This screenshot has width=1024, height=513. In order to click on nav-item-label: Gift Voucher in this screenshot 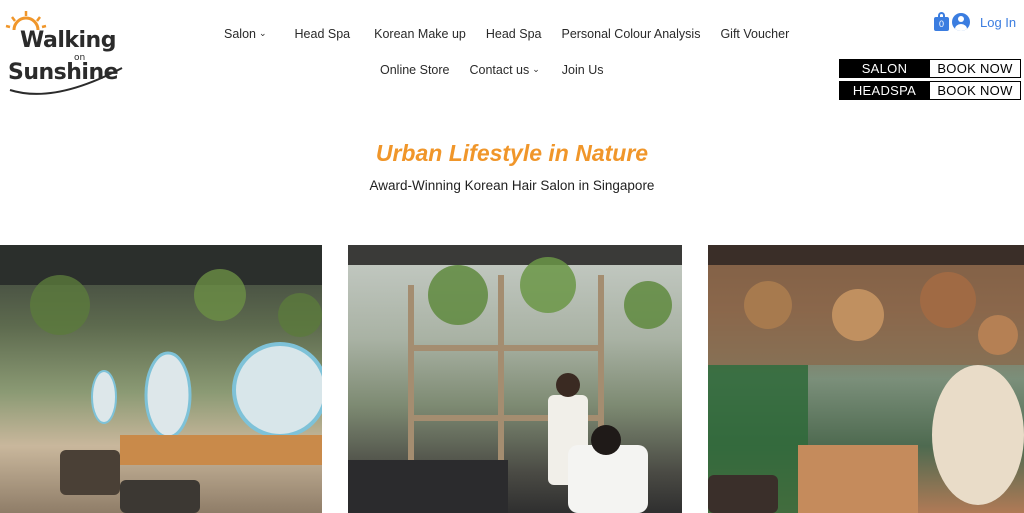, I will do `click(755, 34)`.